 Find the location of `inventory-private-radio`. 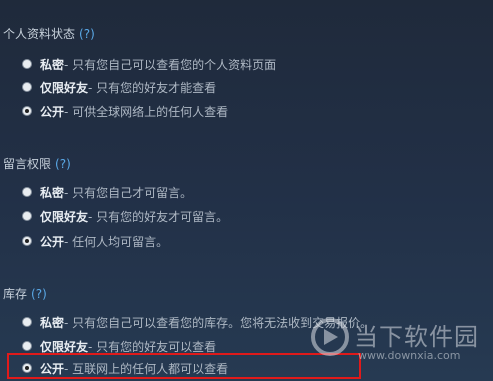

inventory-private-radio is located at coordinates (27, 322).